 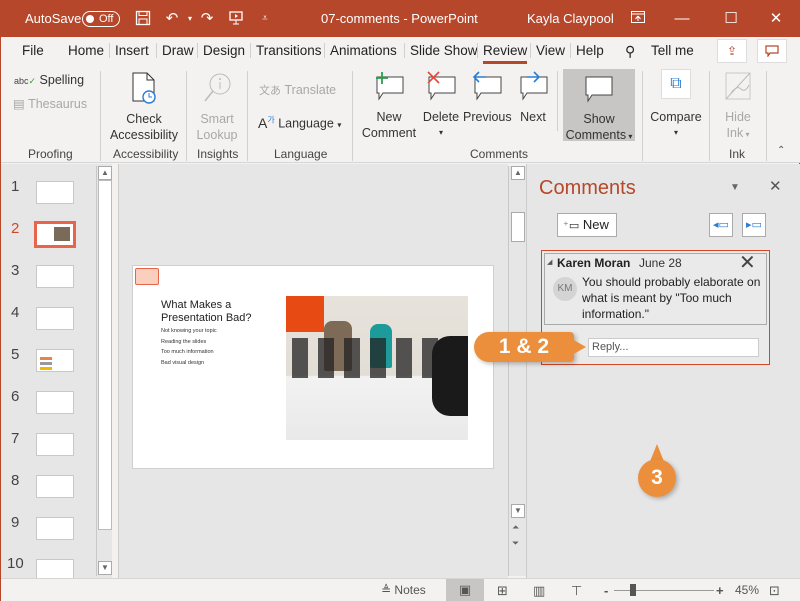 I want to click on collapse-thread-icon: ◢, so click(x=549, y=262).